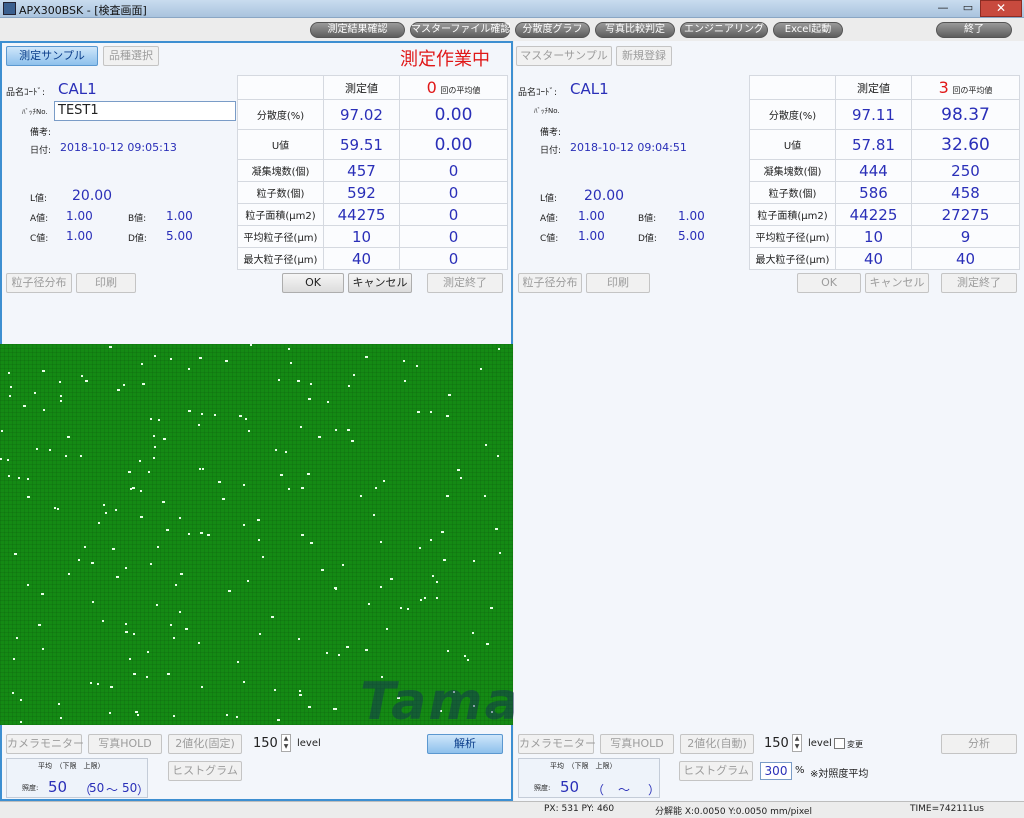 The height and width of the screenshot is (818, 1024). What do you see at coordinates (974, 30) in the screenshot?
I see `exit-button: 終了` at bounding box center [974, 30].